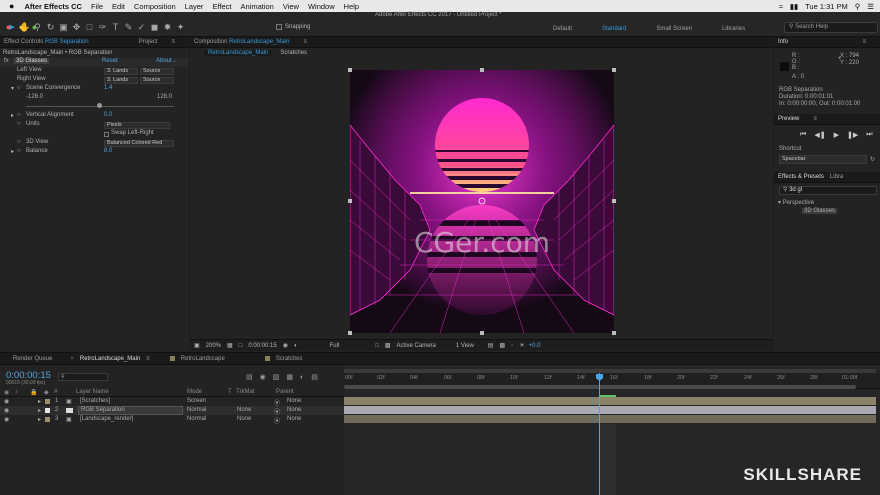 Image resolution: width=880 pixels, height=495 pixels. I want to click on layer-name: [Scratches], so click(95, 401).